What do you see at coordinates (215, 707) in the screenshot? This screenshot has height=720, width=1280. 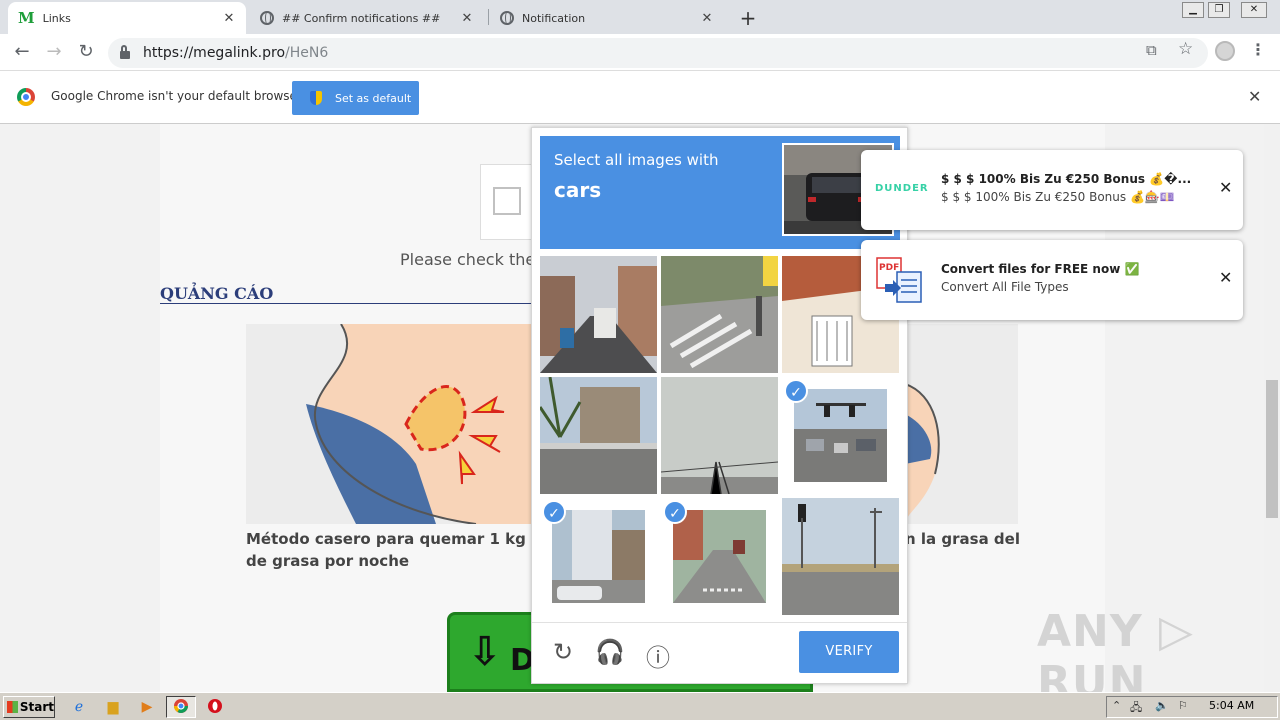 I see `opera-icon` at bounding box center [215, 707].